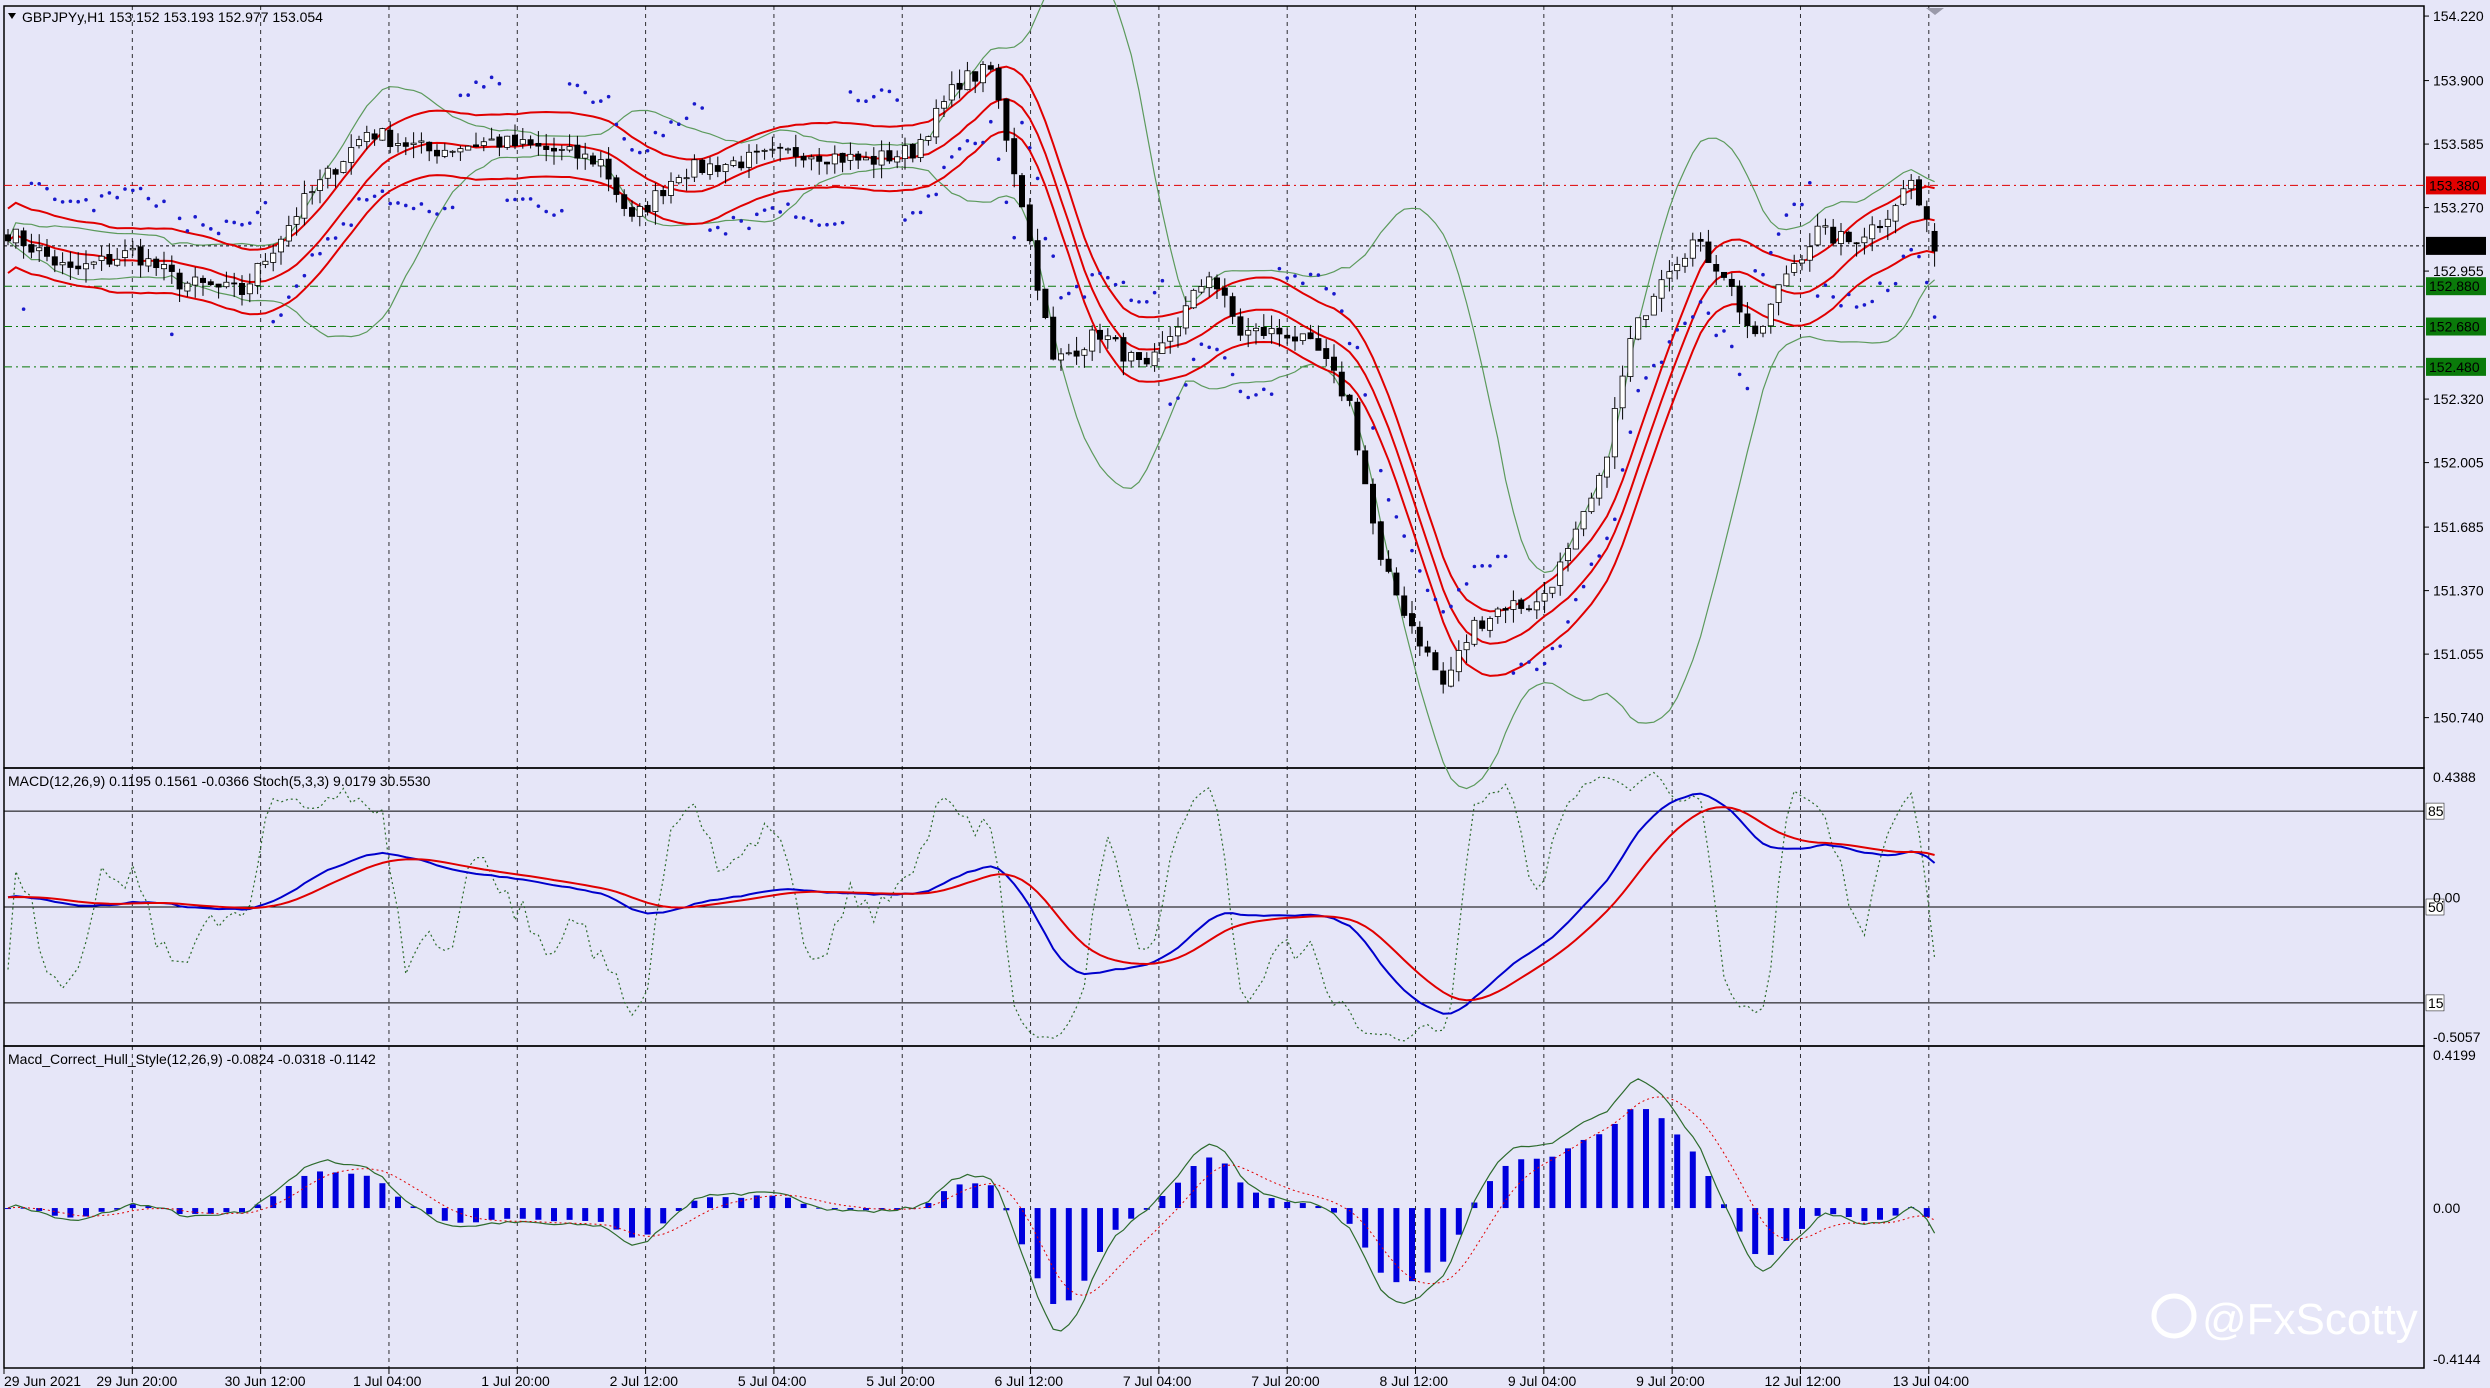  Describe the element at coordinates (2310, 1319) in the screenshot. I see `watermark-text: @FxScotty` at that location.